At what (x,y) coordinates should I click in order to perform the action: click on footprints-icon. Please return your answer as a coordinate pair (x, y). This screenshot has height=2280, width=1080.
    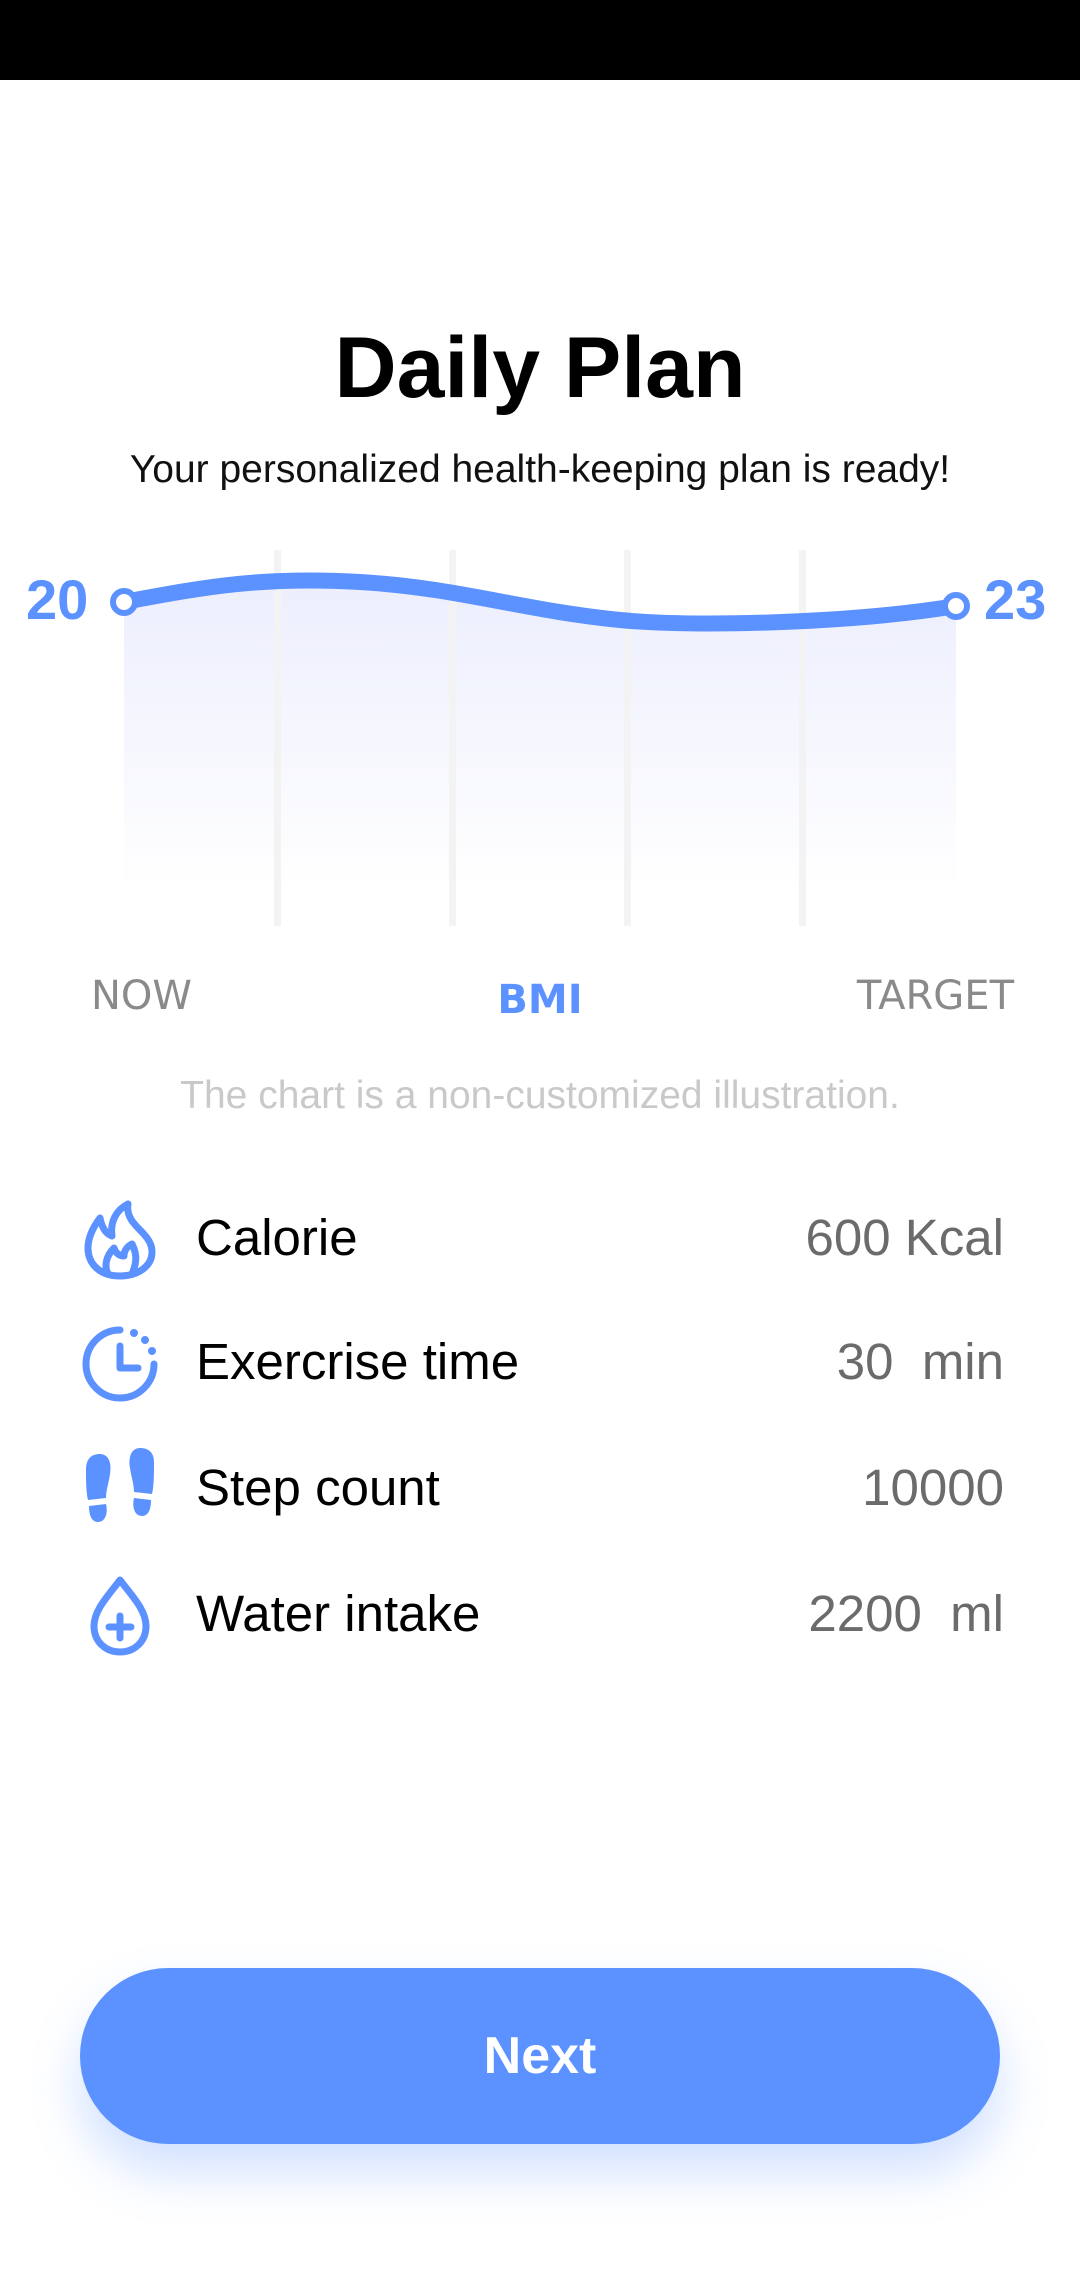
    Looking at the image, I should click on (120, 1490).